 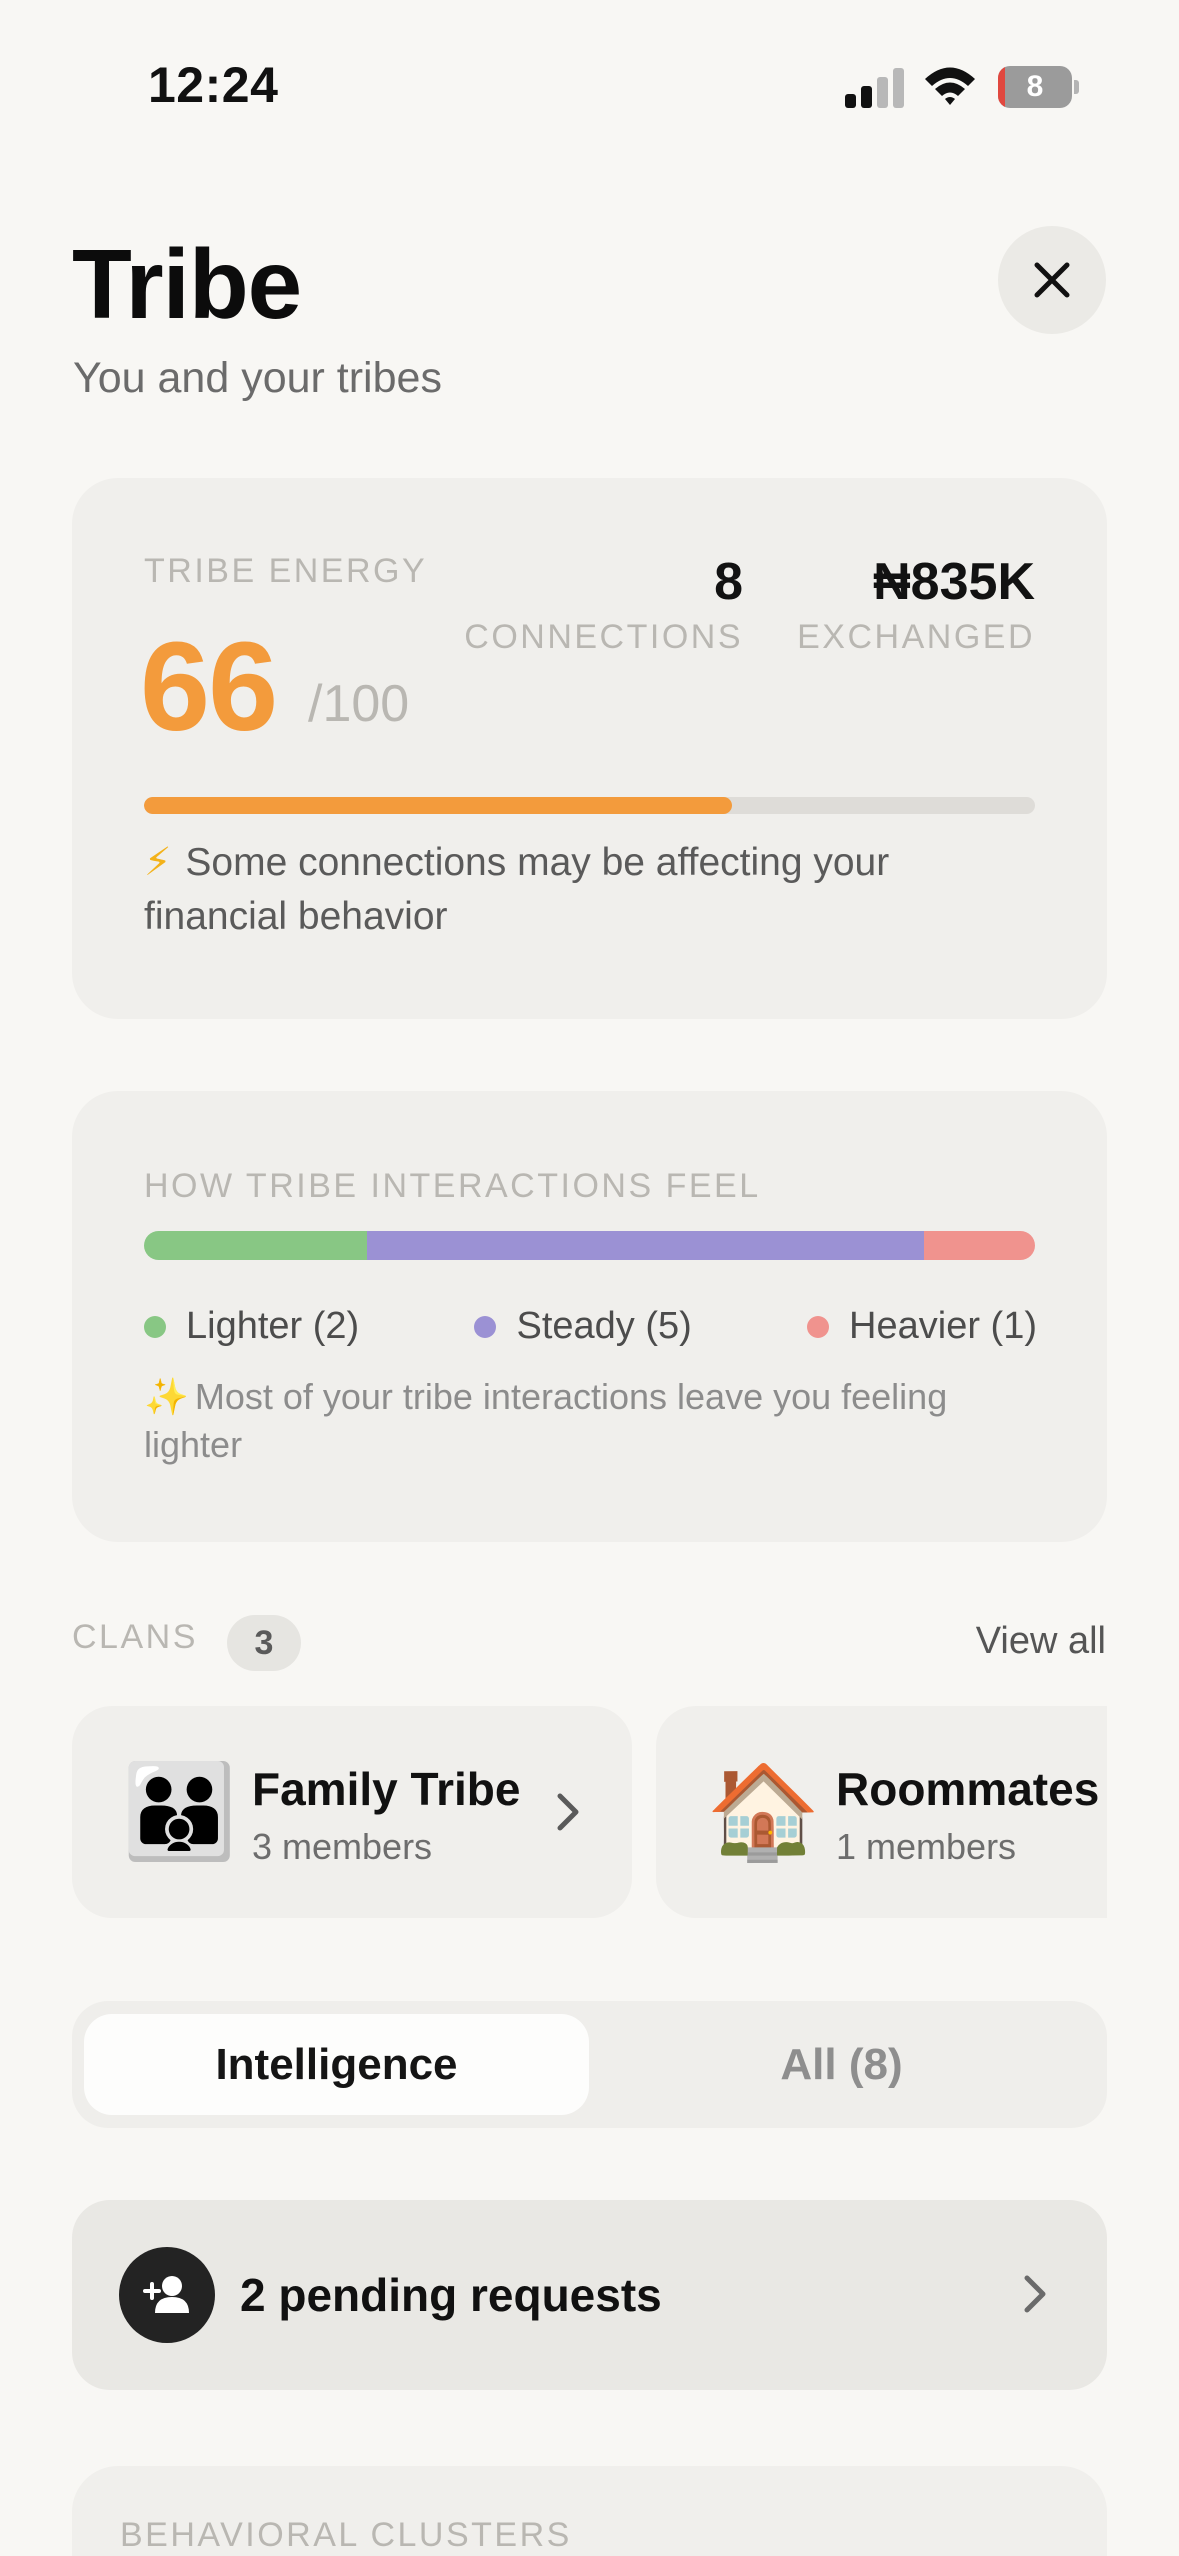 I want to click on connections-label: CONNECTIONS, so click(x=603, y=637).